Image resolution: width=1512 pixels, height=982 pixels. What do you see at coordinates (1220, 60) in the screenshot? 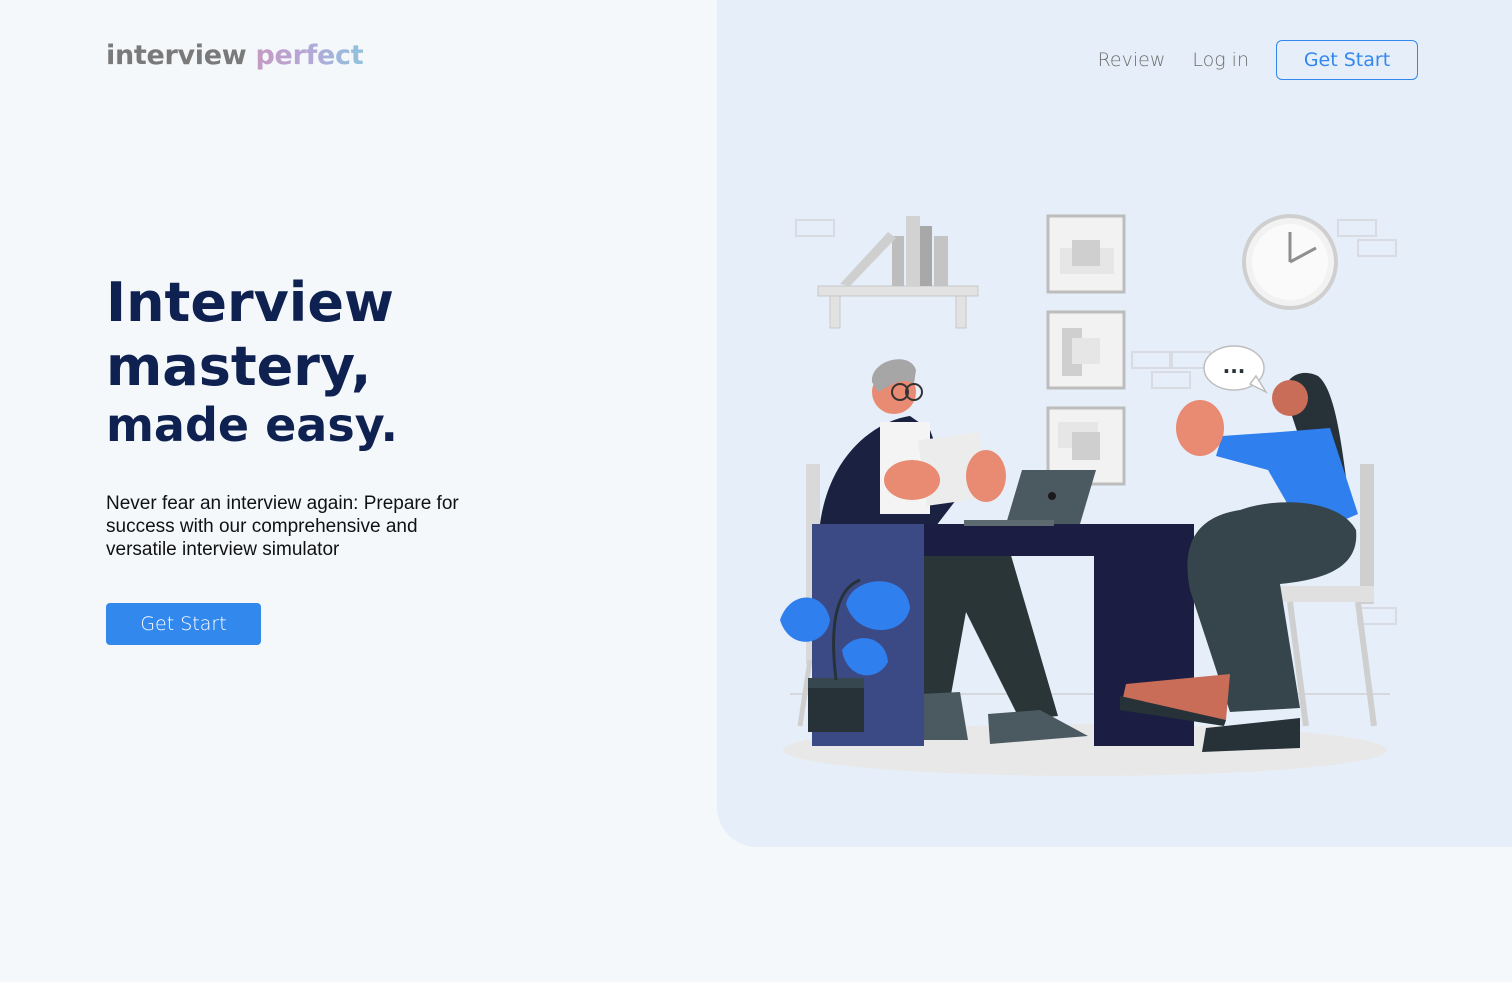
I see `nav-login-link: Log in` at bounding box center [1220, 60].